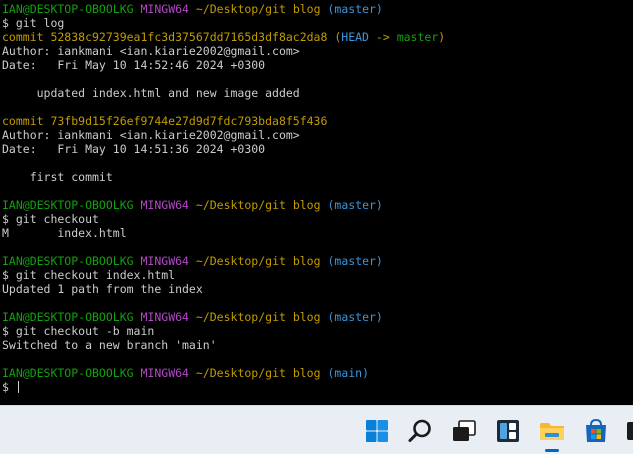 The width and height of the screenshot is (633, 454). I want to click on taskbar, so click(316, 429).